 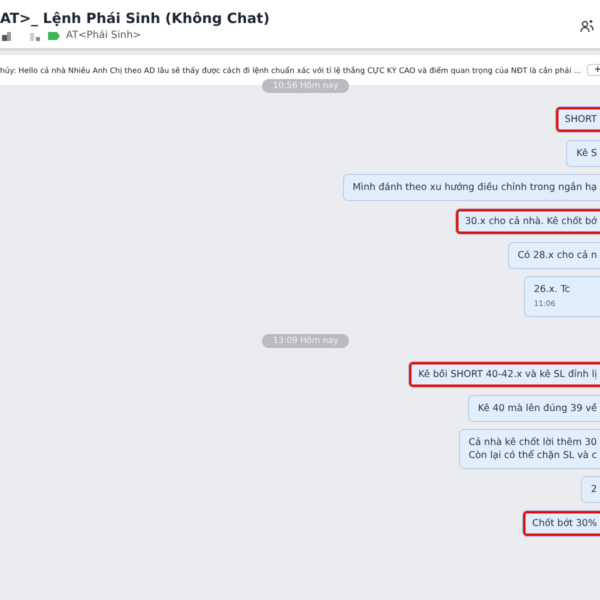 What do you see at coordinates (306, 341) in the screenshot?
I see `date-chip: 13:09 Hôm nay` at bounding box center [306, 341].